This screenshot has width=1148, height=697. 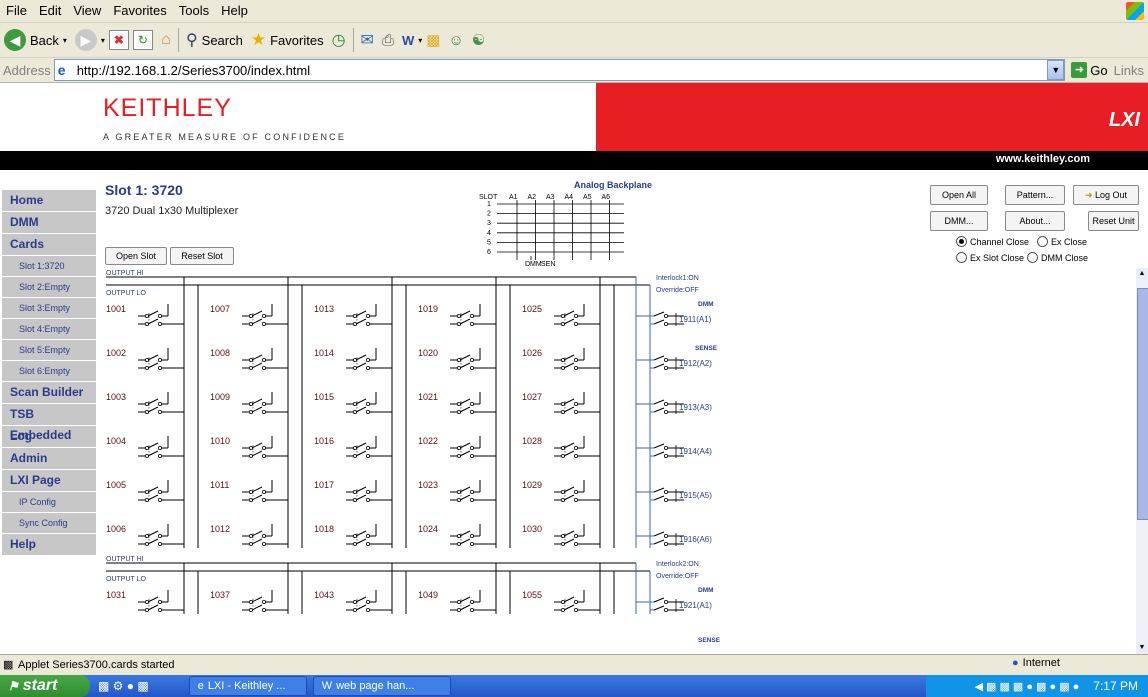 What do you see at coordinates (49, 222) in the screenshot?
I see `sidebar-item-dmm: DMM` at bounding box center [49, 222].